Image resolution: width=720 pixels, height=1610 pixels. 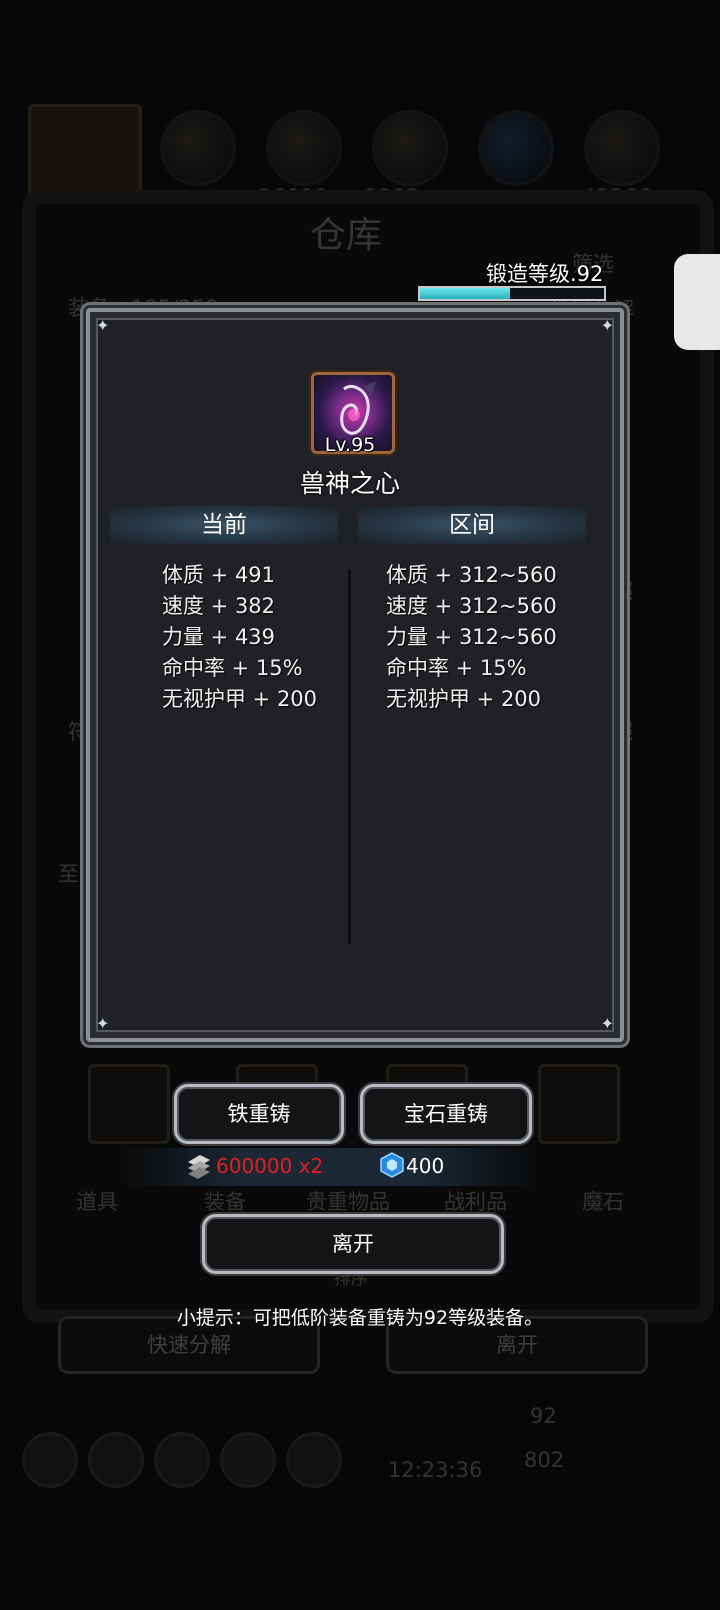 I want to click on gem-icon, so click(x=392, y=1167).